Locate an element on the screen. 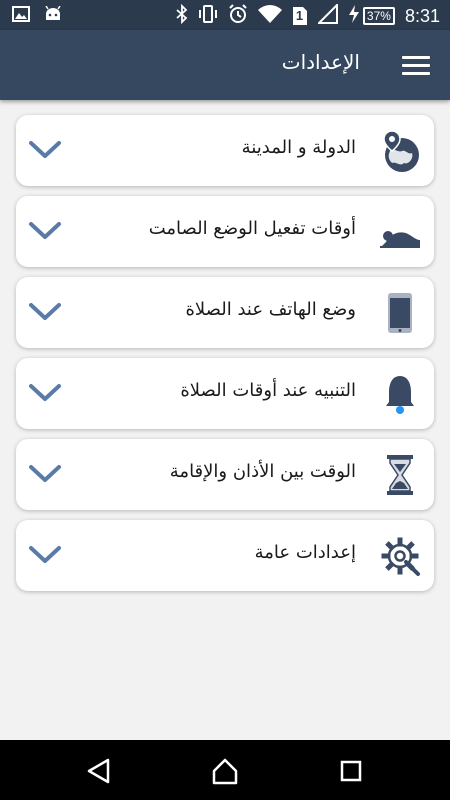 This screenshot has width=450, height=800. settings-item-country-city: الدولة و المدينة is located at coordinates (225, 150).